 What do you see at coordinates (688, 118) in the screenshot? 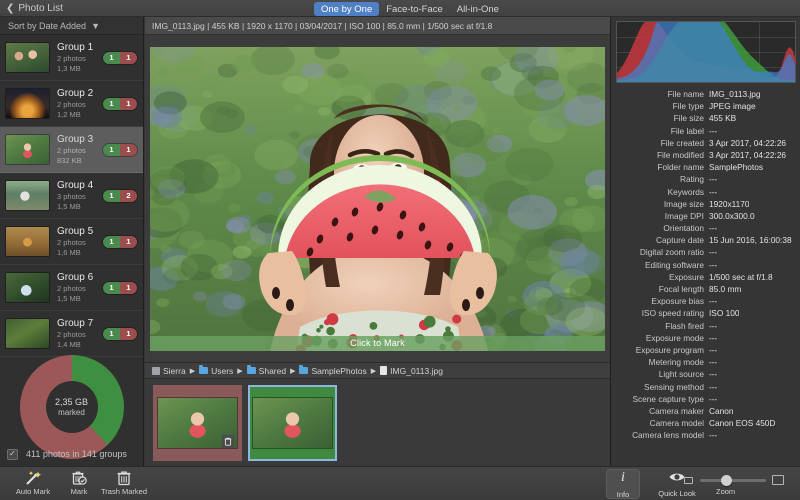
I see `metadata-label: File size` at bounding box center [688, 118].